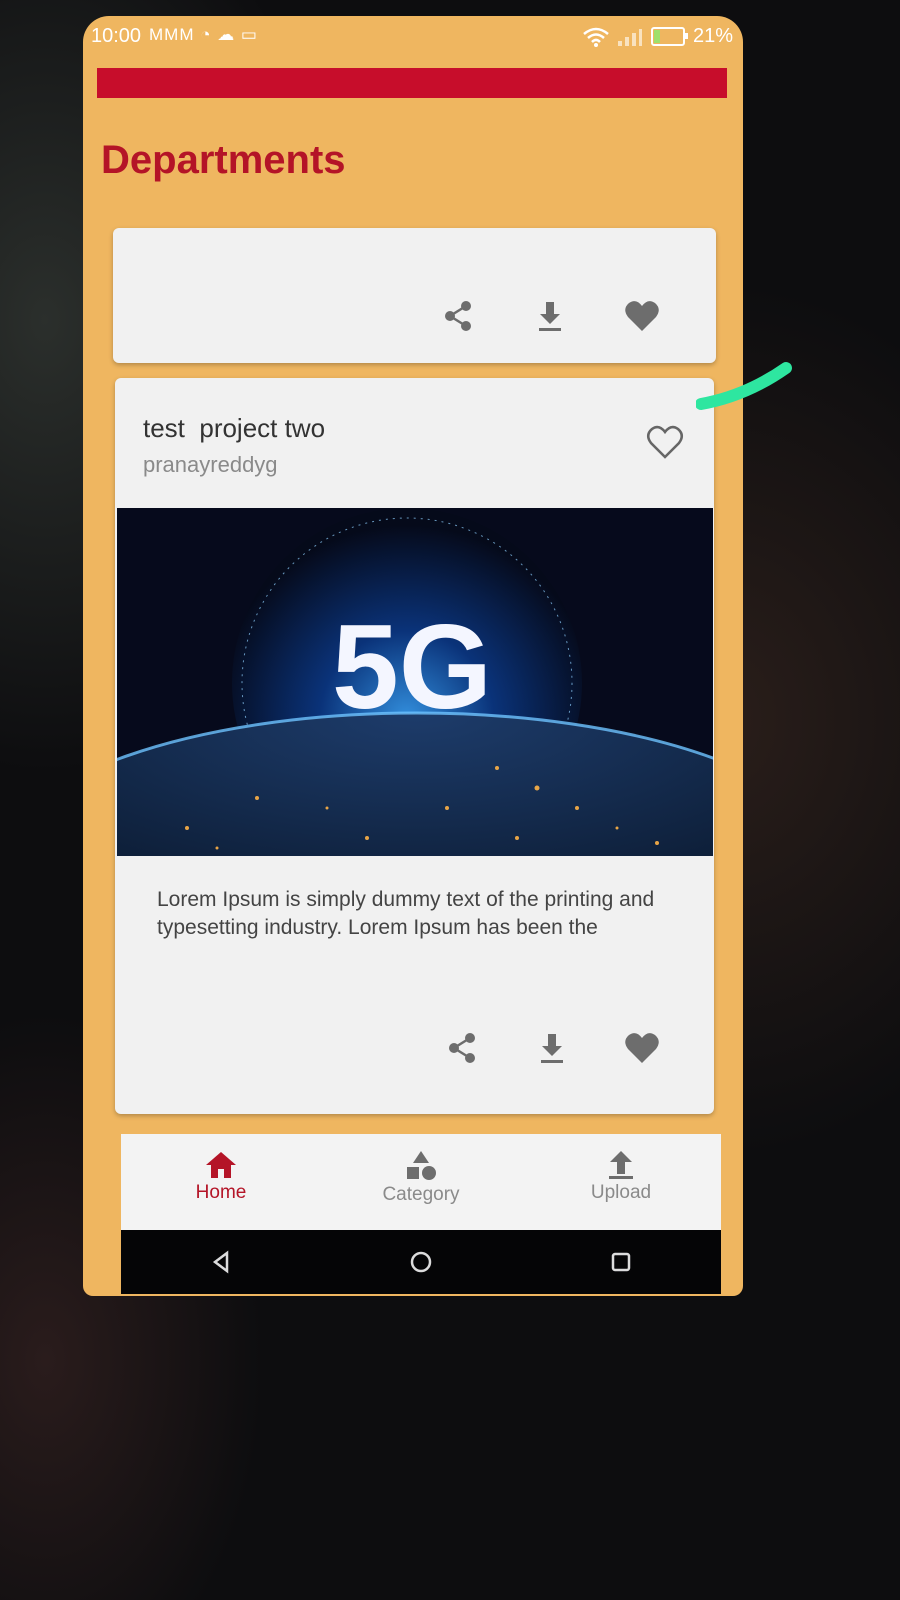 The height and width of the screenshot is (1600, 900). I want to click on back-icon, so click(221, 1262).